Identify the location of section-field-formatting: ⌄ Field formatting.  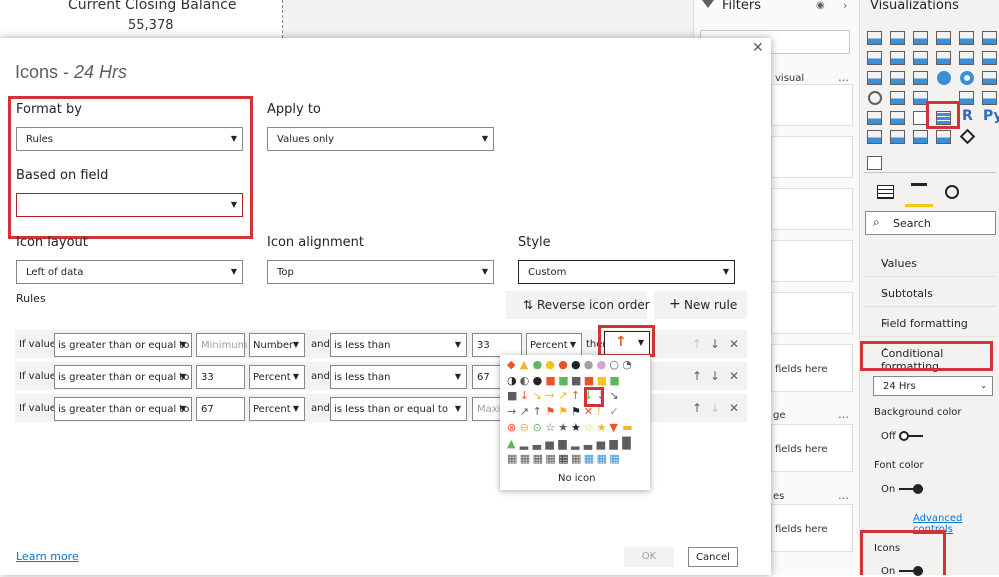
(930, 324).